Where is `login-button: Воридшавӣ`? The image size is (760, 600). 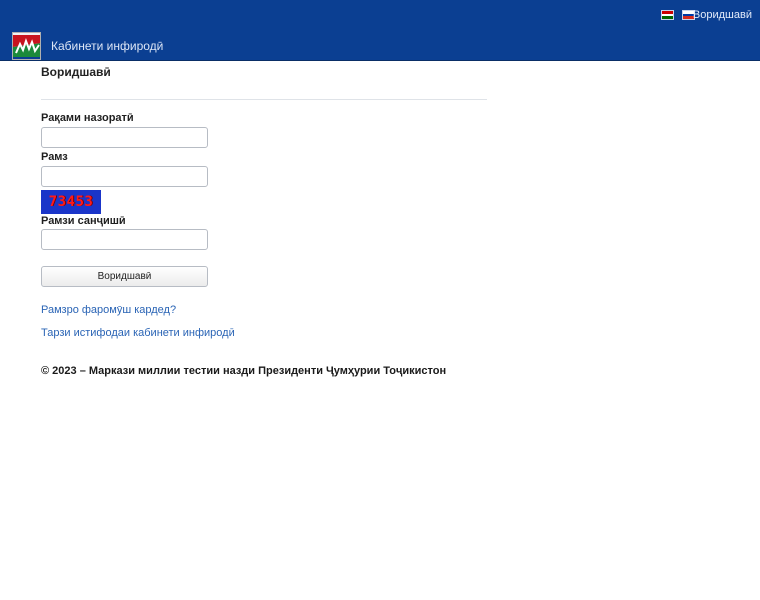 login-button: Воридшавӣ is located at coordinates (124, 276).